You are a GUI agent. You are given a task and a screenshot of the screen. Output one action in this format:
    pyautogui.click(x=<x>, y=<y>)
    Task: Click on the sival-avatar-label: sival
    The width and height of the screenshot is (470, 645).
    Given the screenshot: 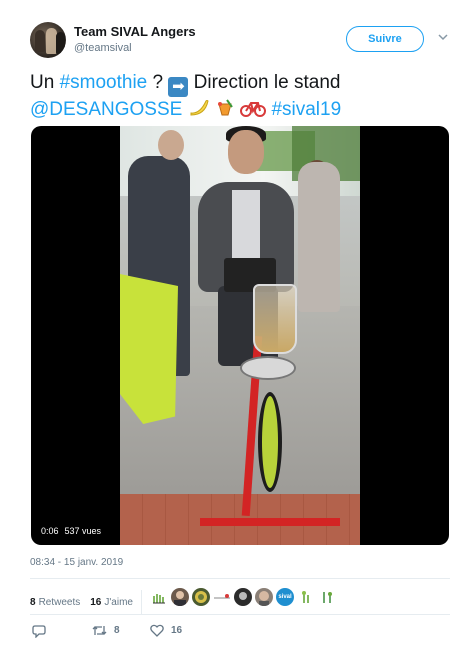 What is the action you would take?
    pyautogui.click(x=285, y=597)
    